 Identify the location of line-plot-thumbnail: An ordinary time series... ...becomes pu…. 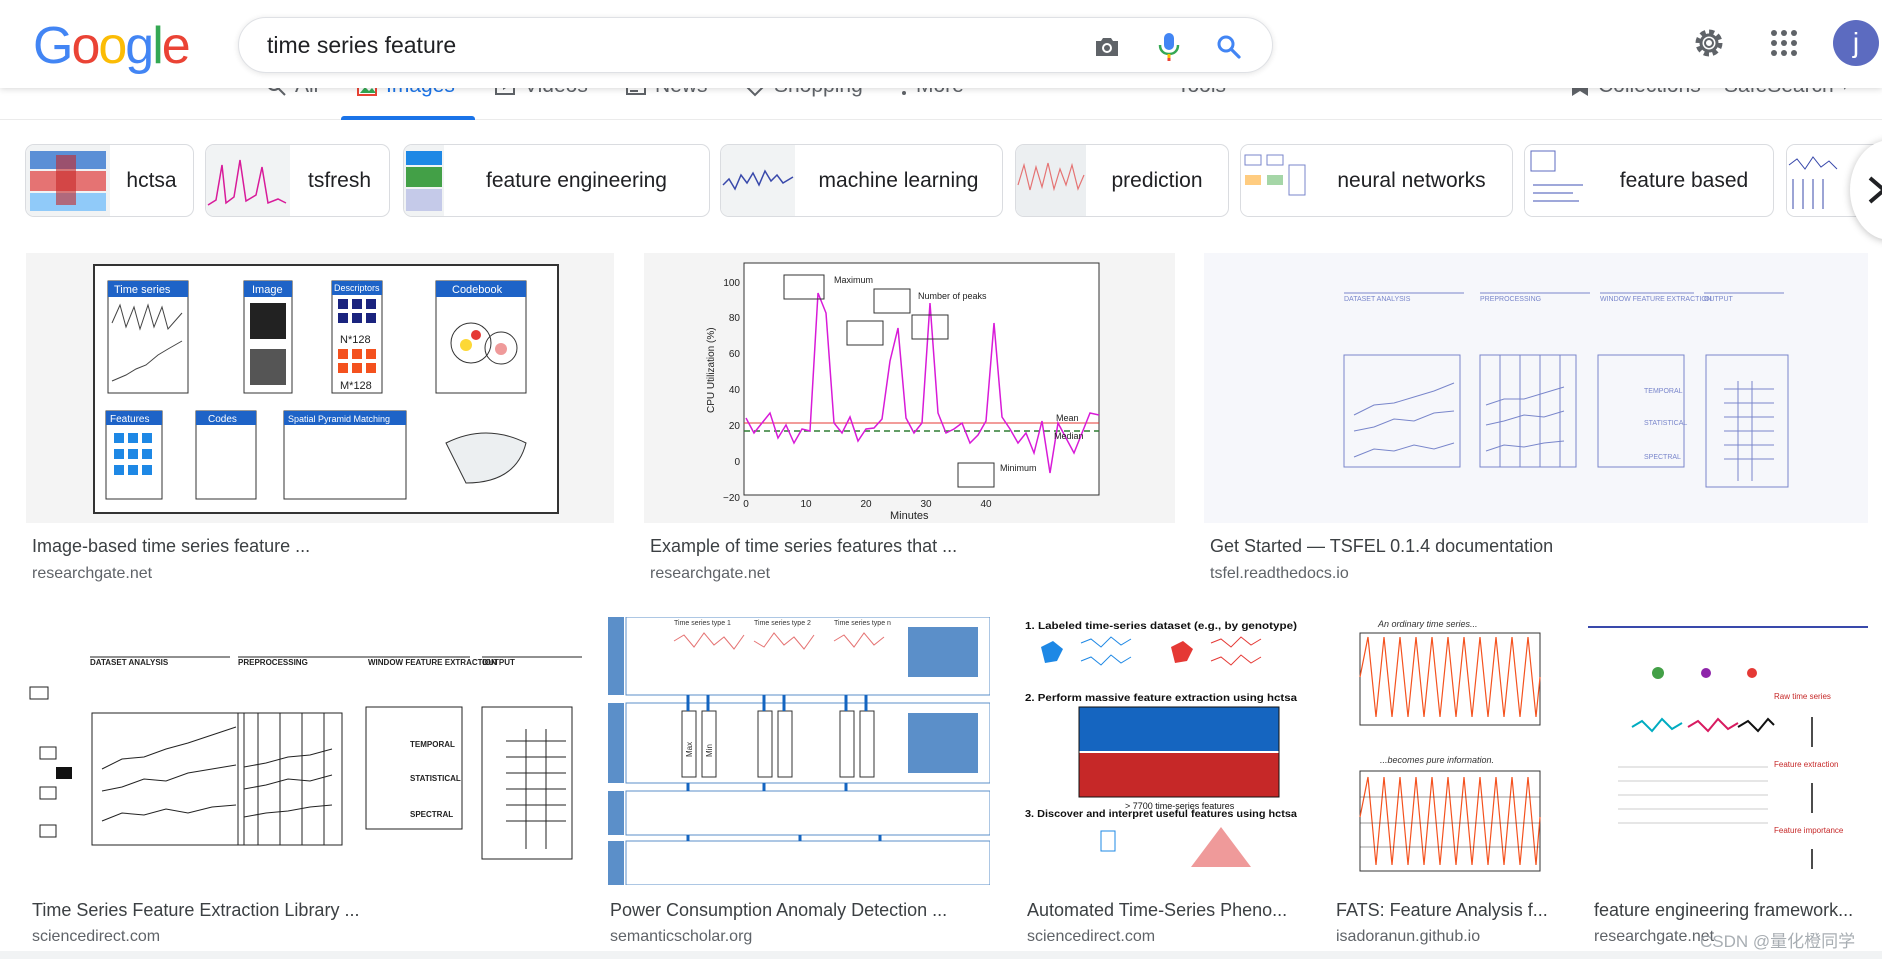
(1450, 745).